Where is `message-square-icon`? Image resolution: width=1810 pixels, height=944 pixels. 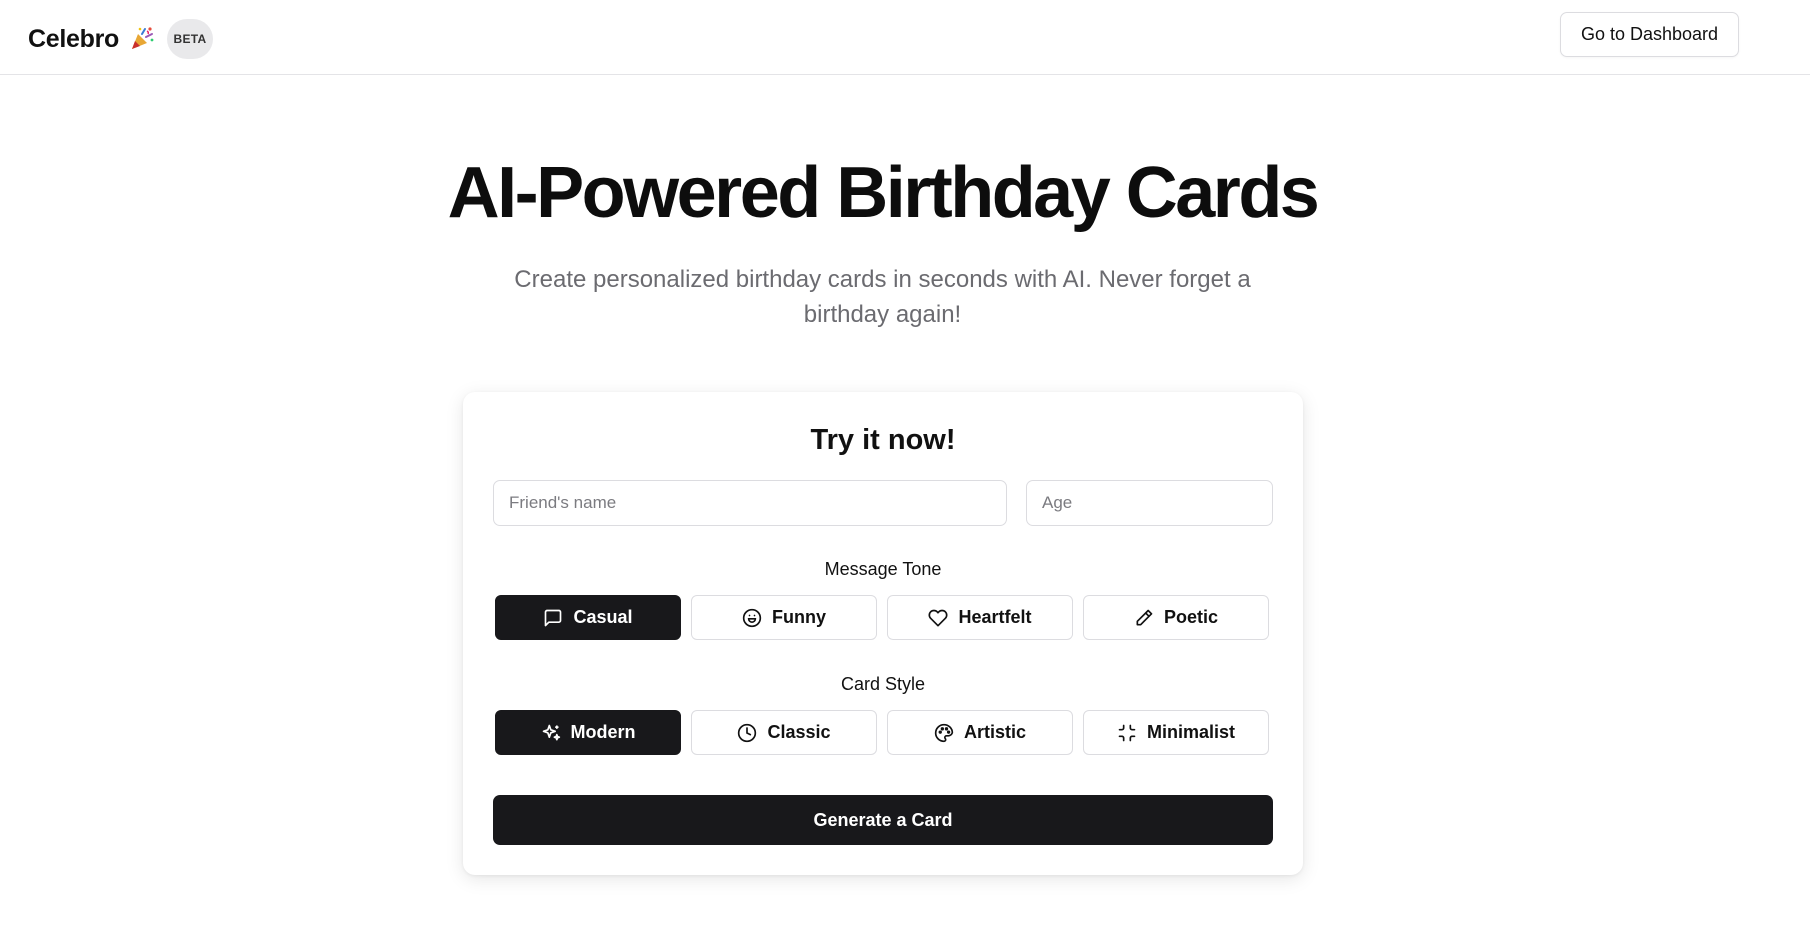 message-square-icon is located at coordinates (553, 617).